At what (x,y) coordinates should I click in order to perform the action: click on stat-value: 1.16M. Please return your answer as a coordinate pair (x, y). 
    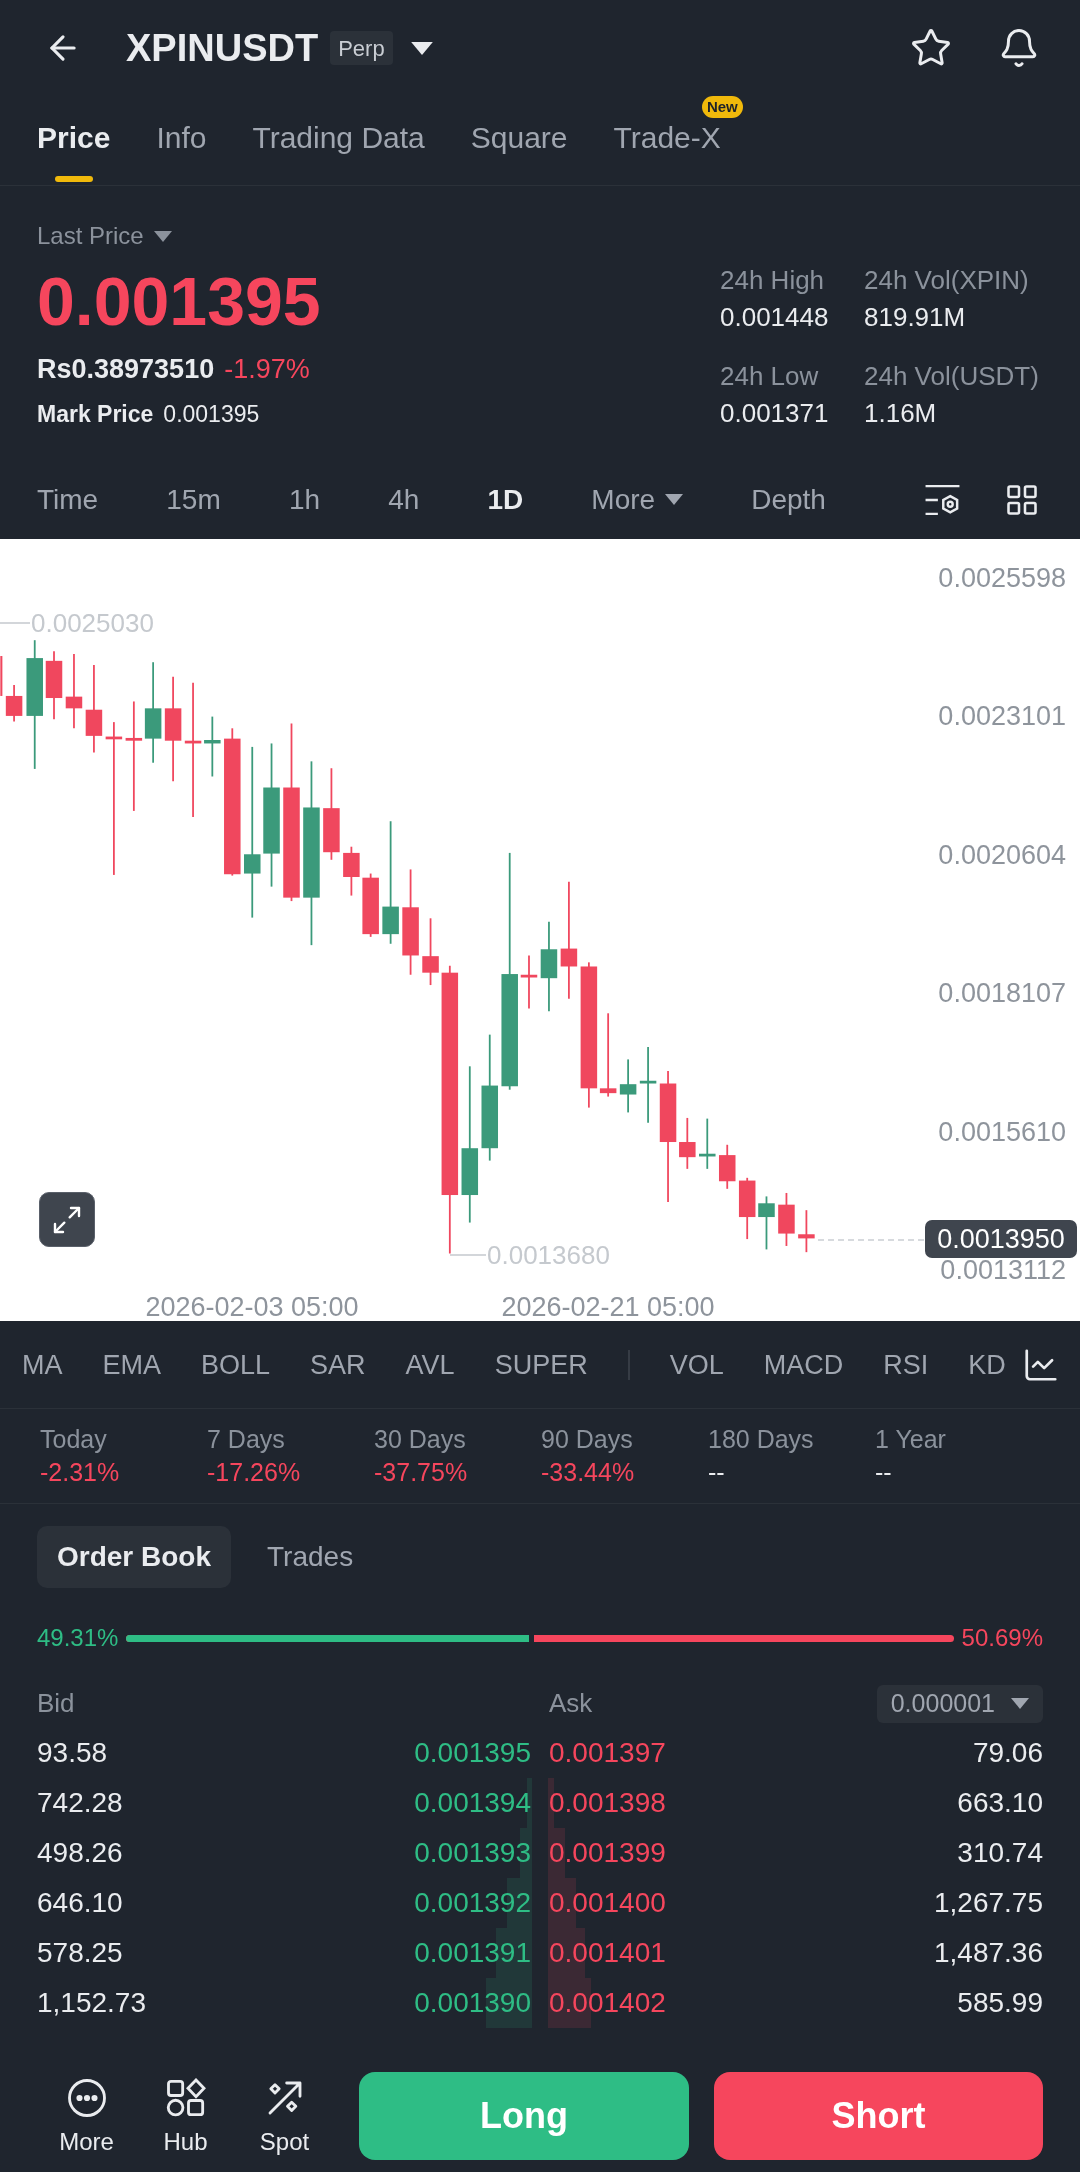
    Looking at the image, I should click on (901, 413).